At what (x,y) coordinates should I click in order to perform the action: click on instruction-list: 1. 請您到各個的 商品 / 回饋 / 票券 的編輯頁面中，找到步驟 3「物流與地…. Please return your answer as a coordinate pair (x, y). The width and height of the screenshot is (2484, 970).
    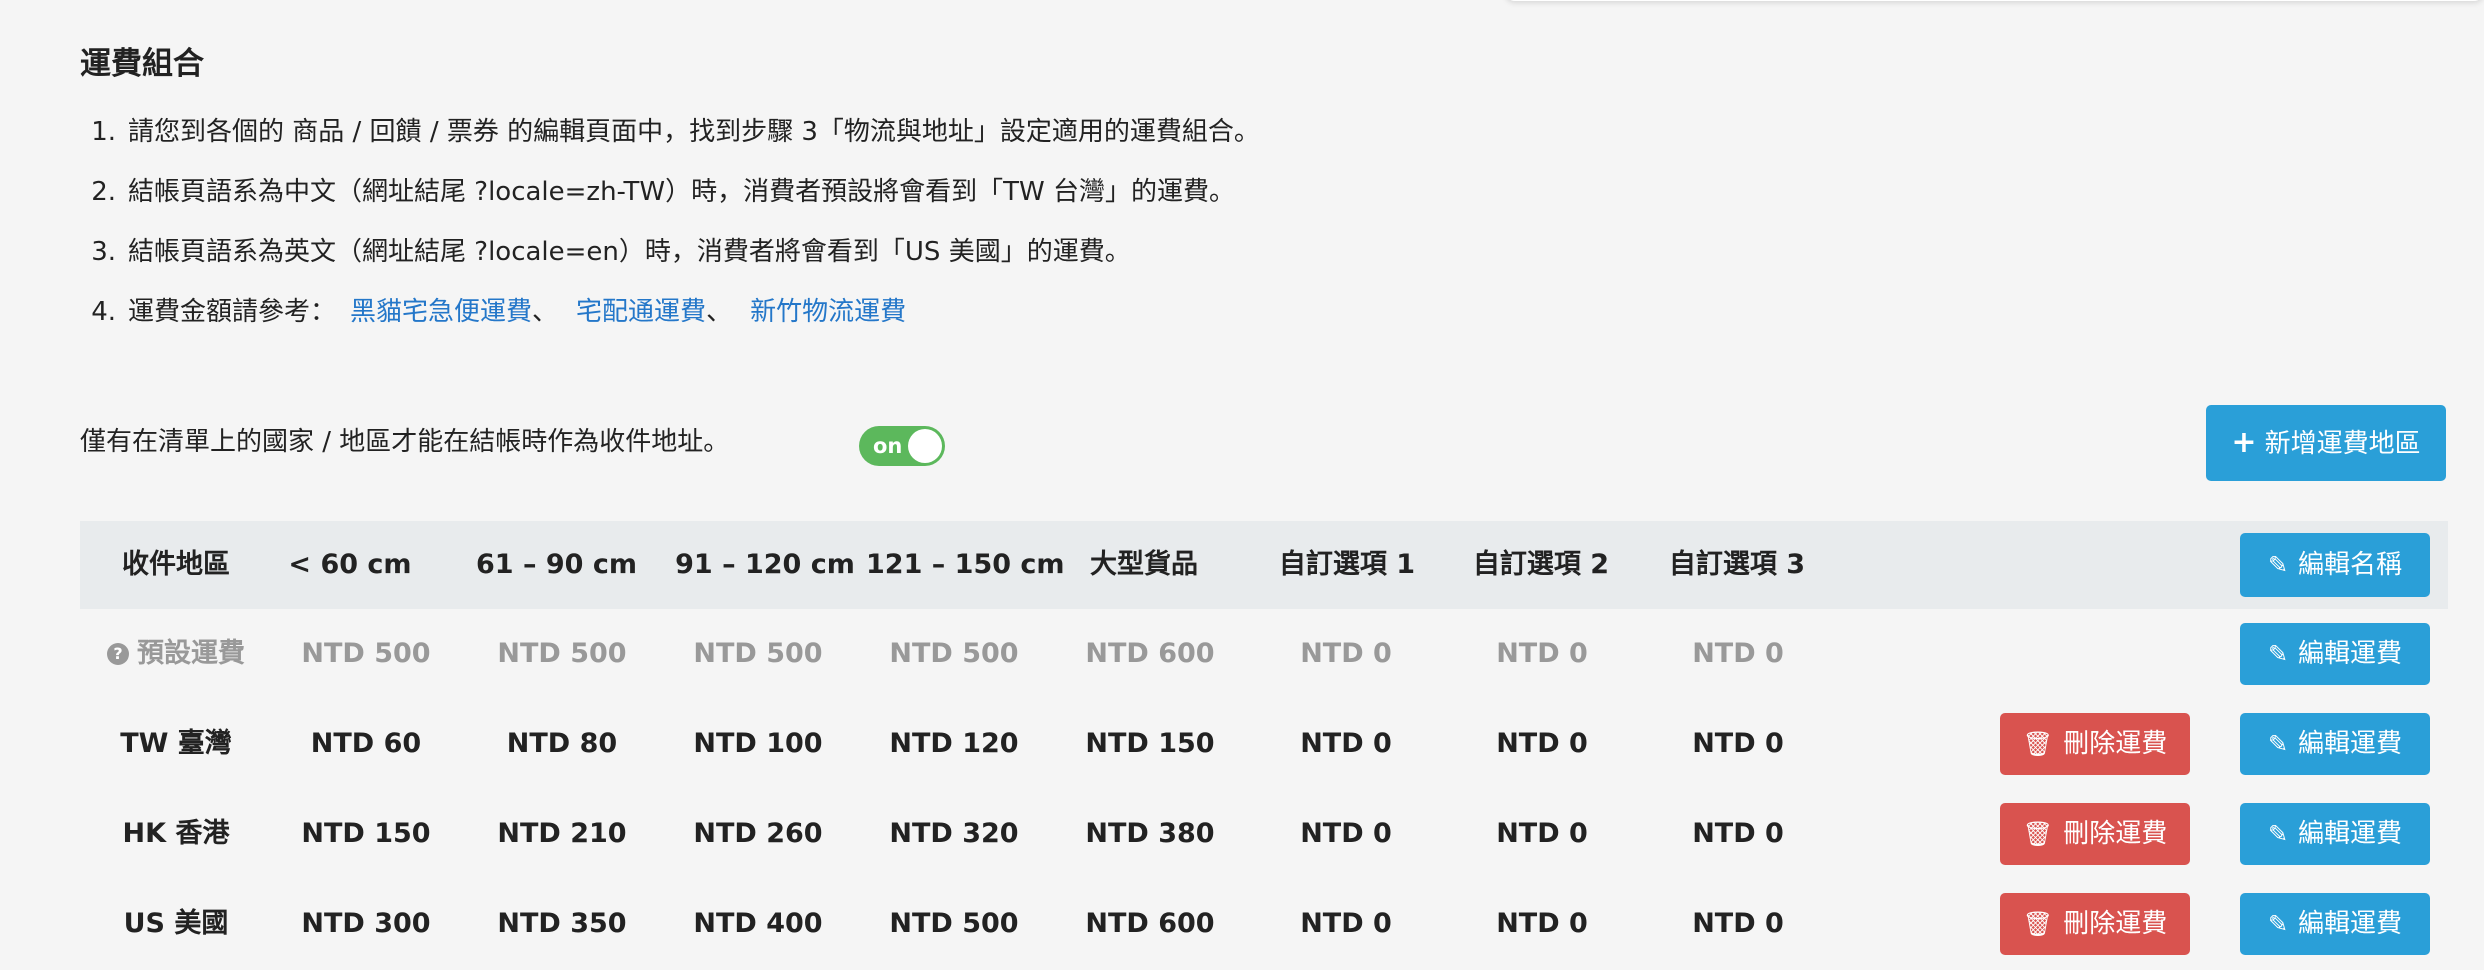
    Looking at the image, I should click on (670, 222).